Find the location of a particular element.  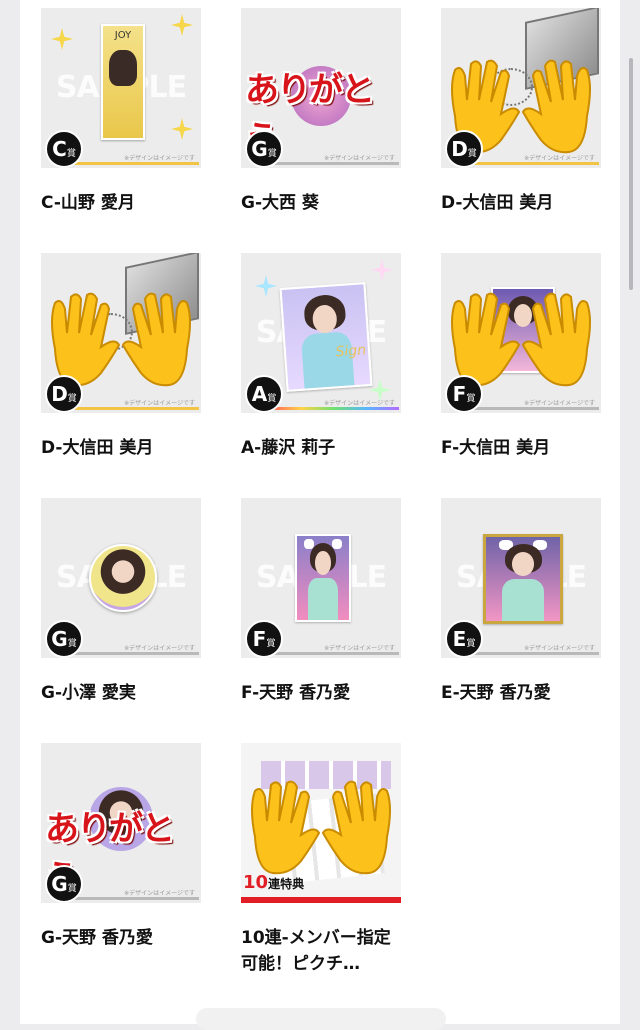

ten-bonus-bar is located at coordinates (321, 900).